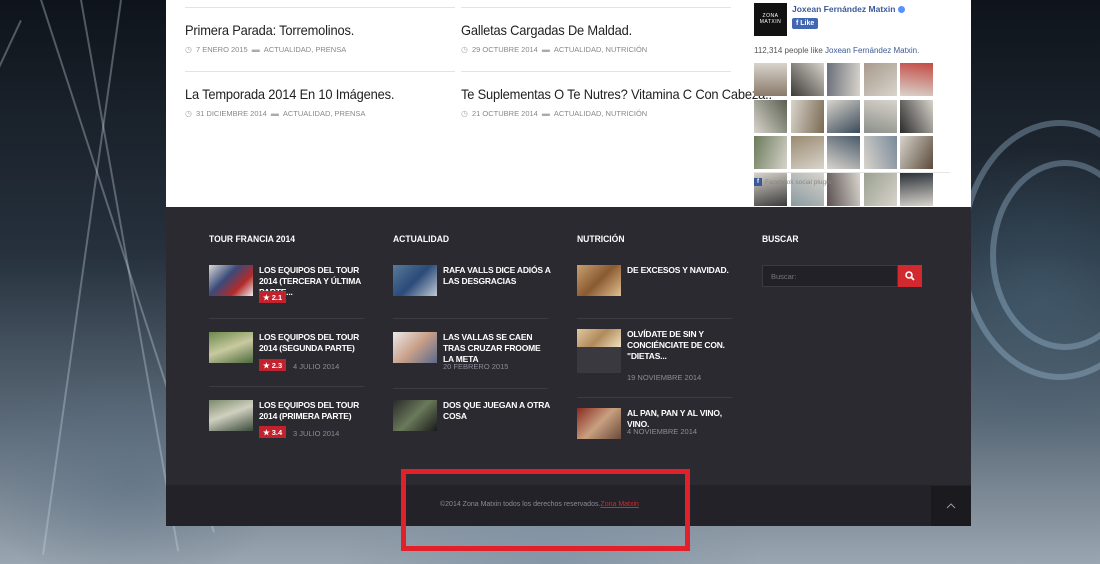  Describe the element at coordinates (273, 297) in the screenshot. I see `rating-badge: ★ 2.1` at that location.